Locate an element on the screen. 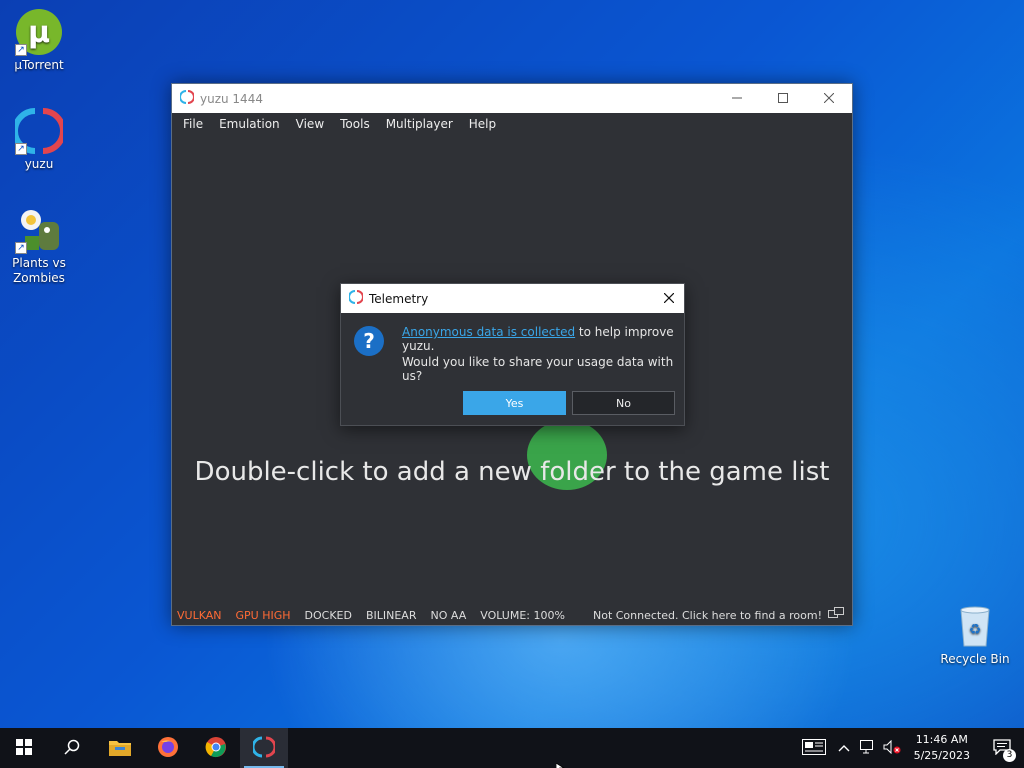 The image size is (1024, 768). chevron-up-icon is located at coordinates (844, 748).